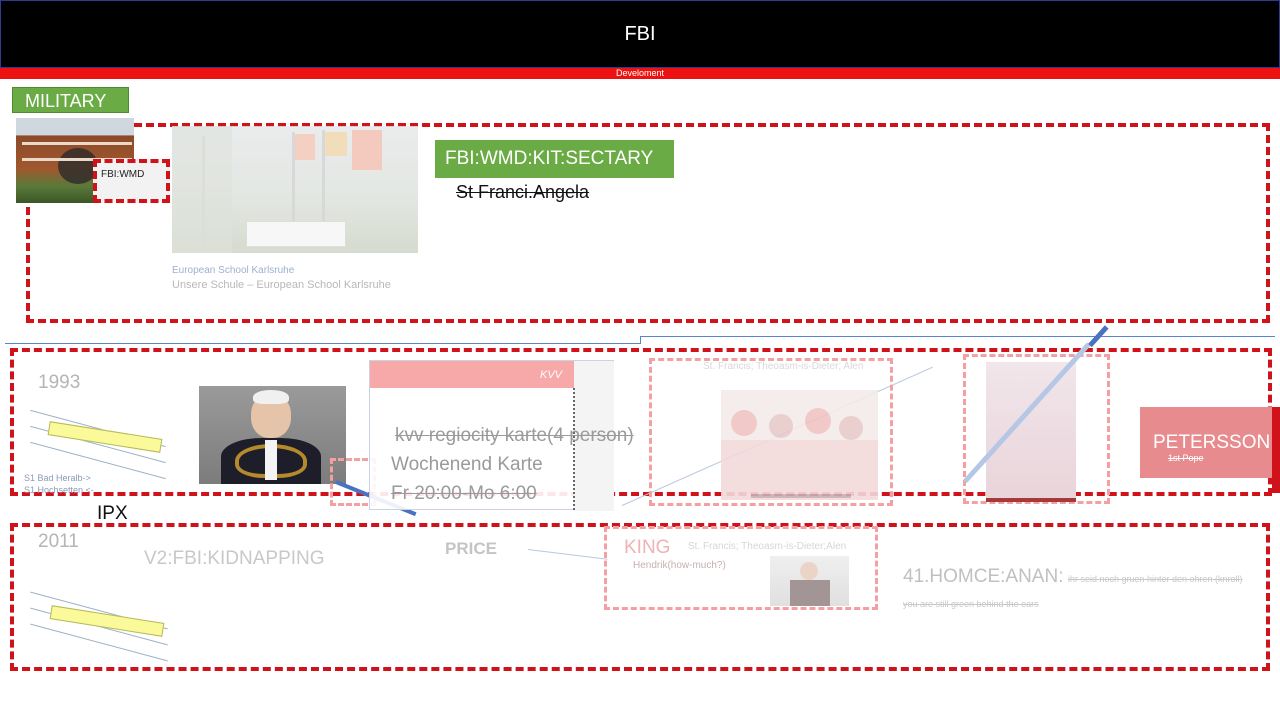  What do you see at coordinates (295, 189) in the screenshot?
I see `school-flags-photo` at bounding box center [295, 189].